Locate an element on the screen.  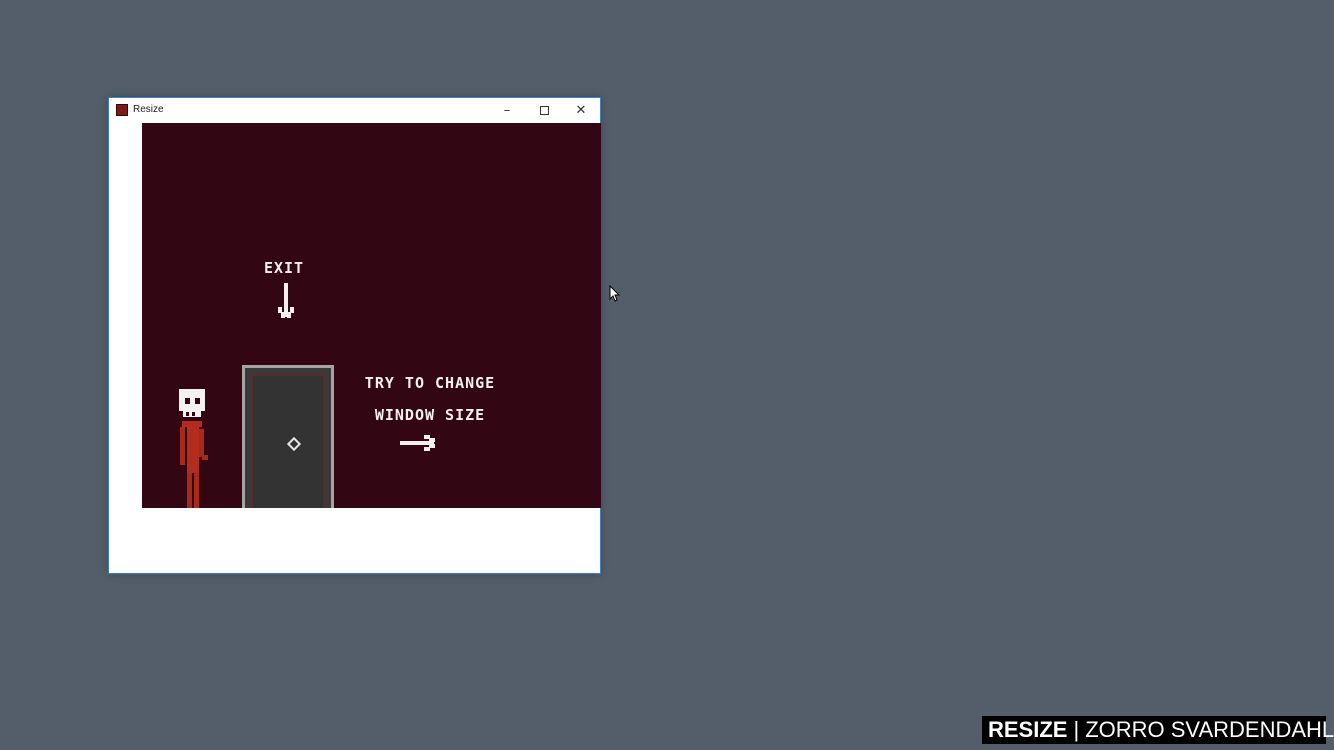
window-title: Resize is located at coordinates (148, 109).